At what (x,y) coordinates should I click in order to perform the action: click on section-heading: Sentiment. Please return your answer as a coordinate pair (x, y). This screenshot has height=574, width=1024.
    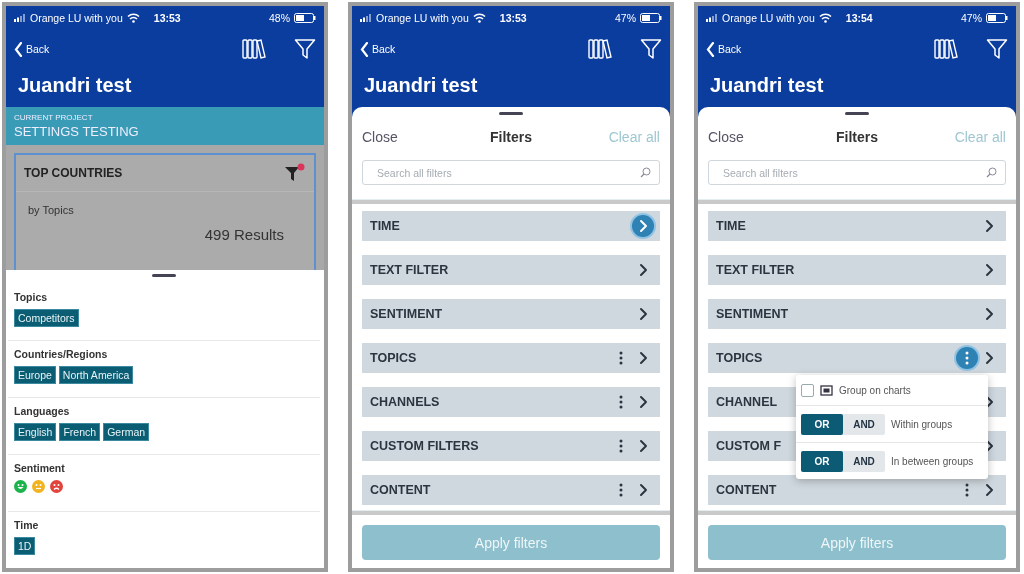
    Looking at the image, I should click on (40, 468).